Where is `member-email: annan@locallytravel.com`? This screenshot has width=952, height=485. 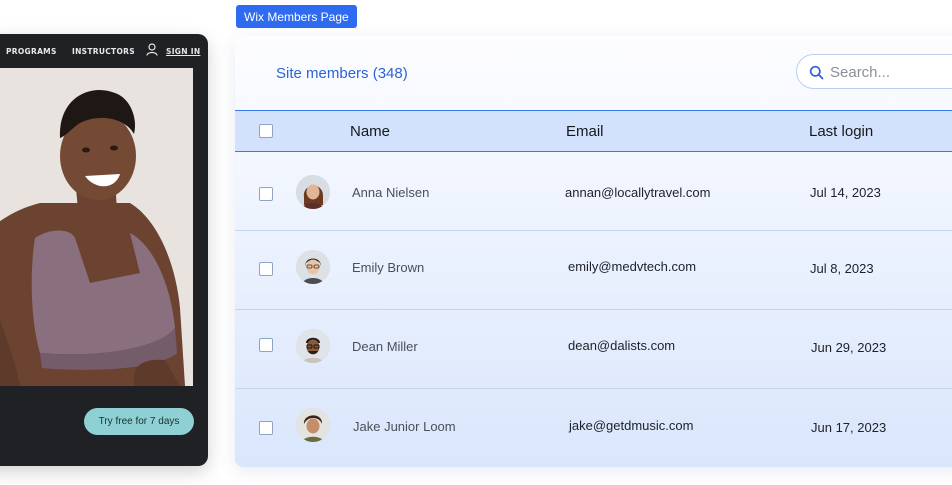
member-email: annan@locallytravel.com is located at coordinates (638, 192).